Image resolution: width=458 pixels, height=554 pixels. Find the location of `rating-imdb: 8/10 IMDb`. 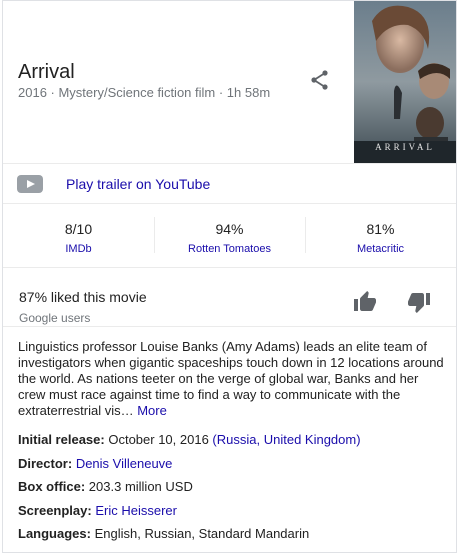

rating-imdb: 8/10 IMDb is located at coordinates (78, 236).